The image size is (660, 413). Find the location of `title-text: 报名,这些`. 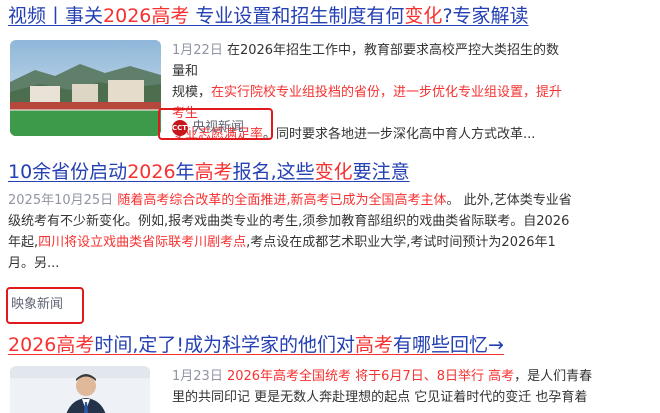

title-text: 报名,这些 is located at coordinates (273, 172).